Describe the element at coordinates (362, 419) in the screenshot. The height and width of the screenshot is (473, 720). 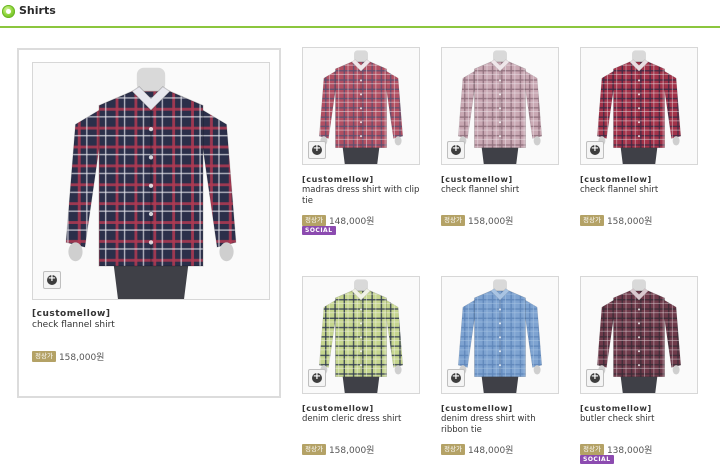
I see `product-name: denim cleric dress shirt` at that location.